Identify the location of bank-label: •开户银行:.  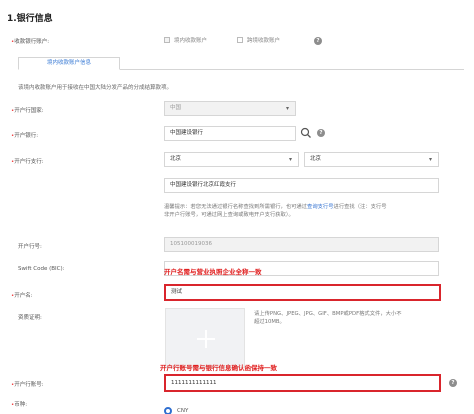
(25, 136).